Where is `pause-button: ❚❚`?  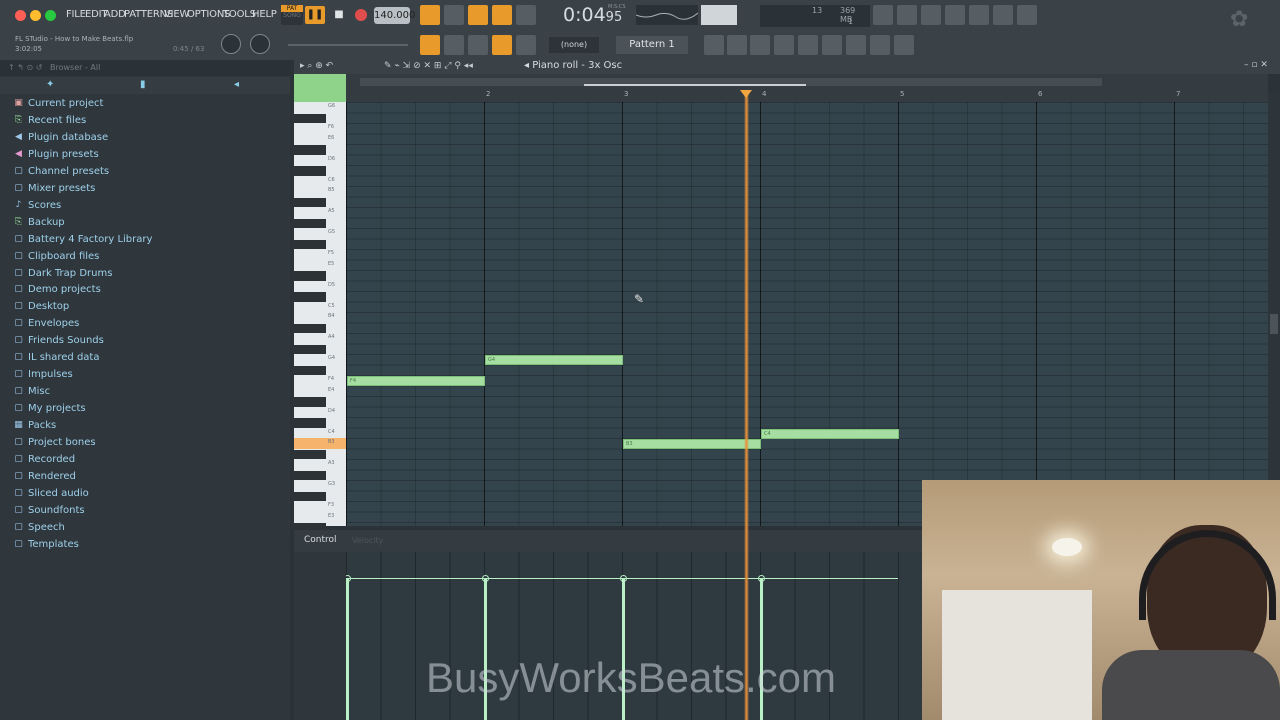
pause-button: ❚❚ is located at coordinates (315, 15).